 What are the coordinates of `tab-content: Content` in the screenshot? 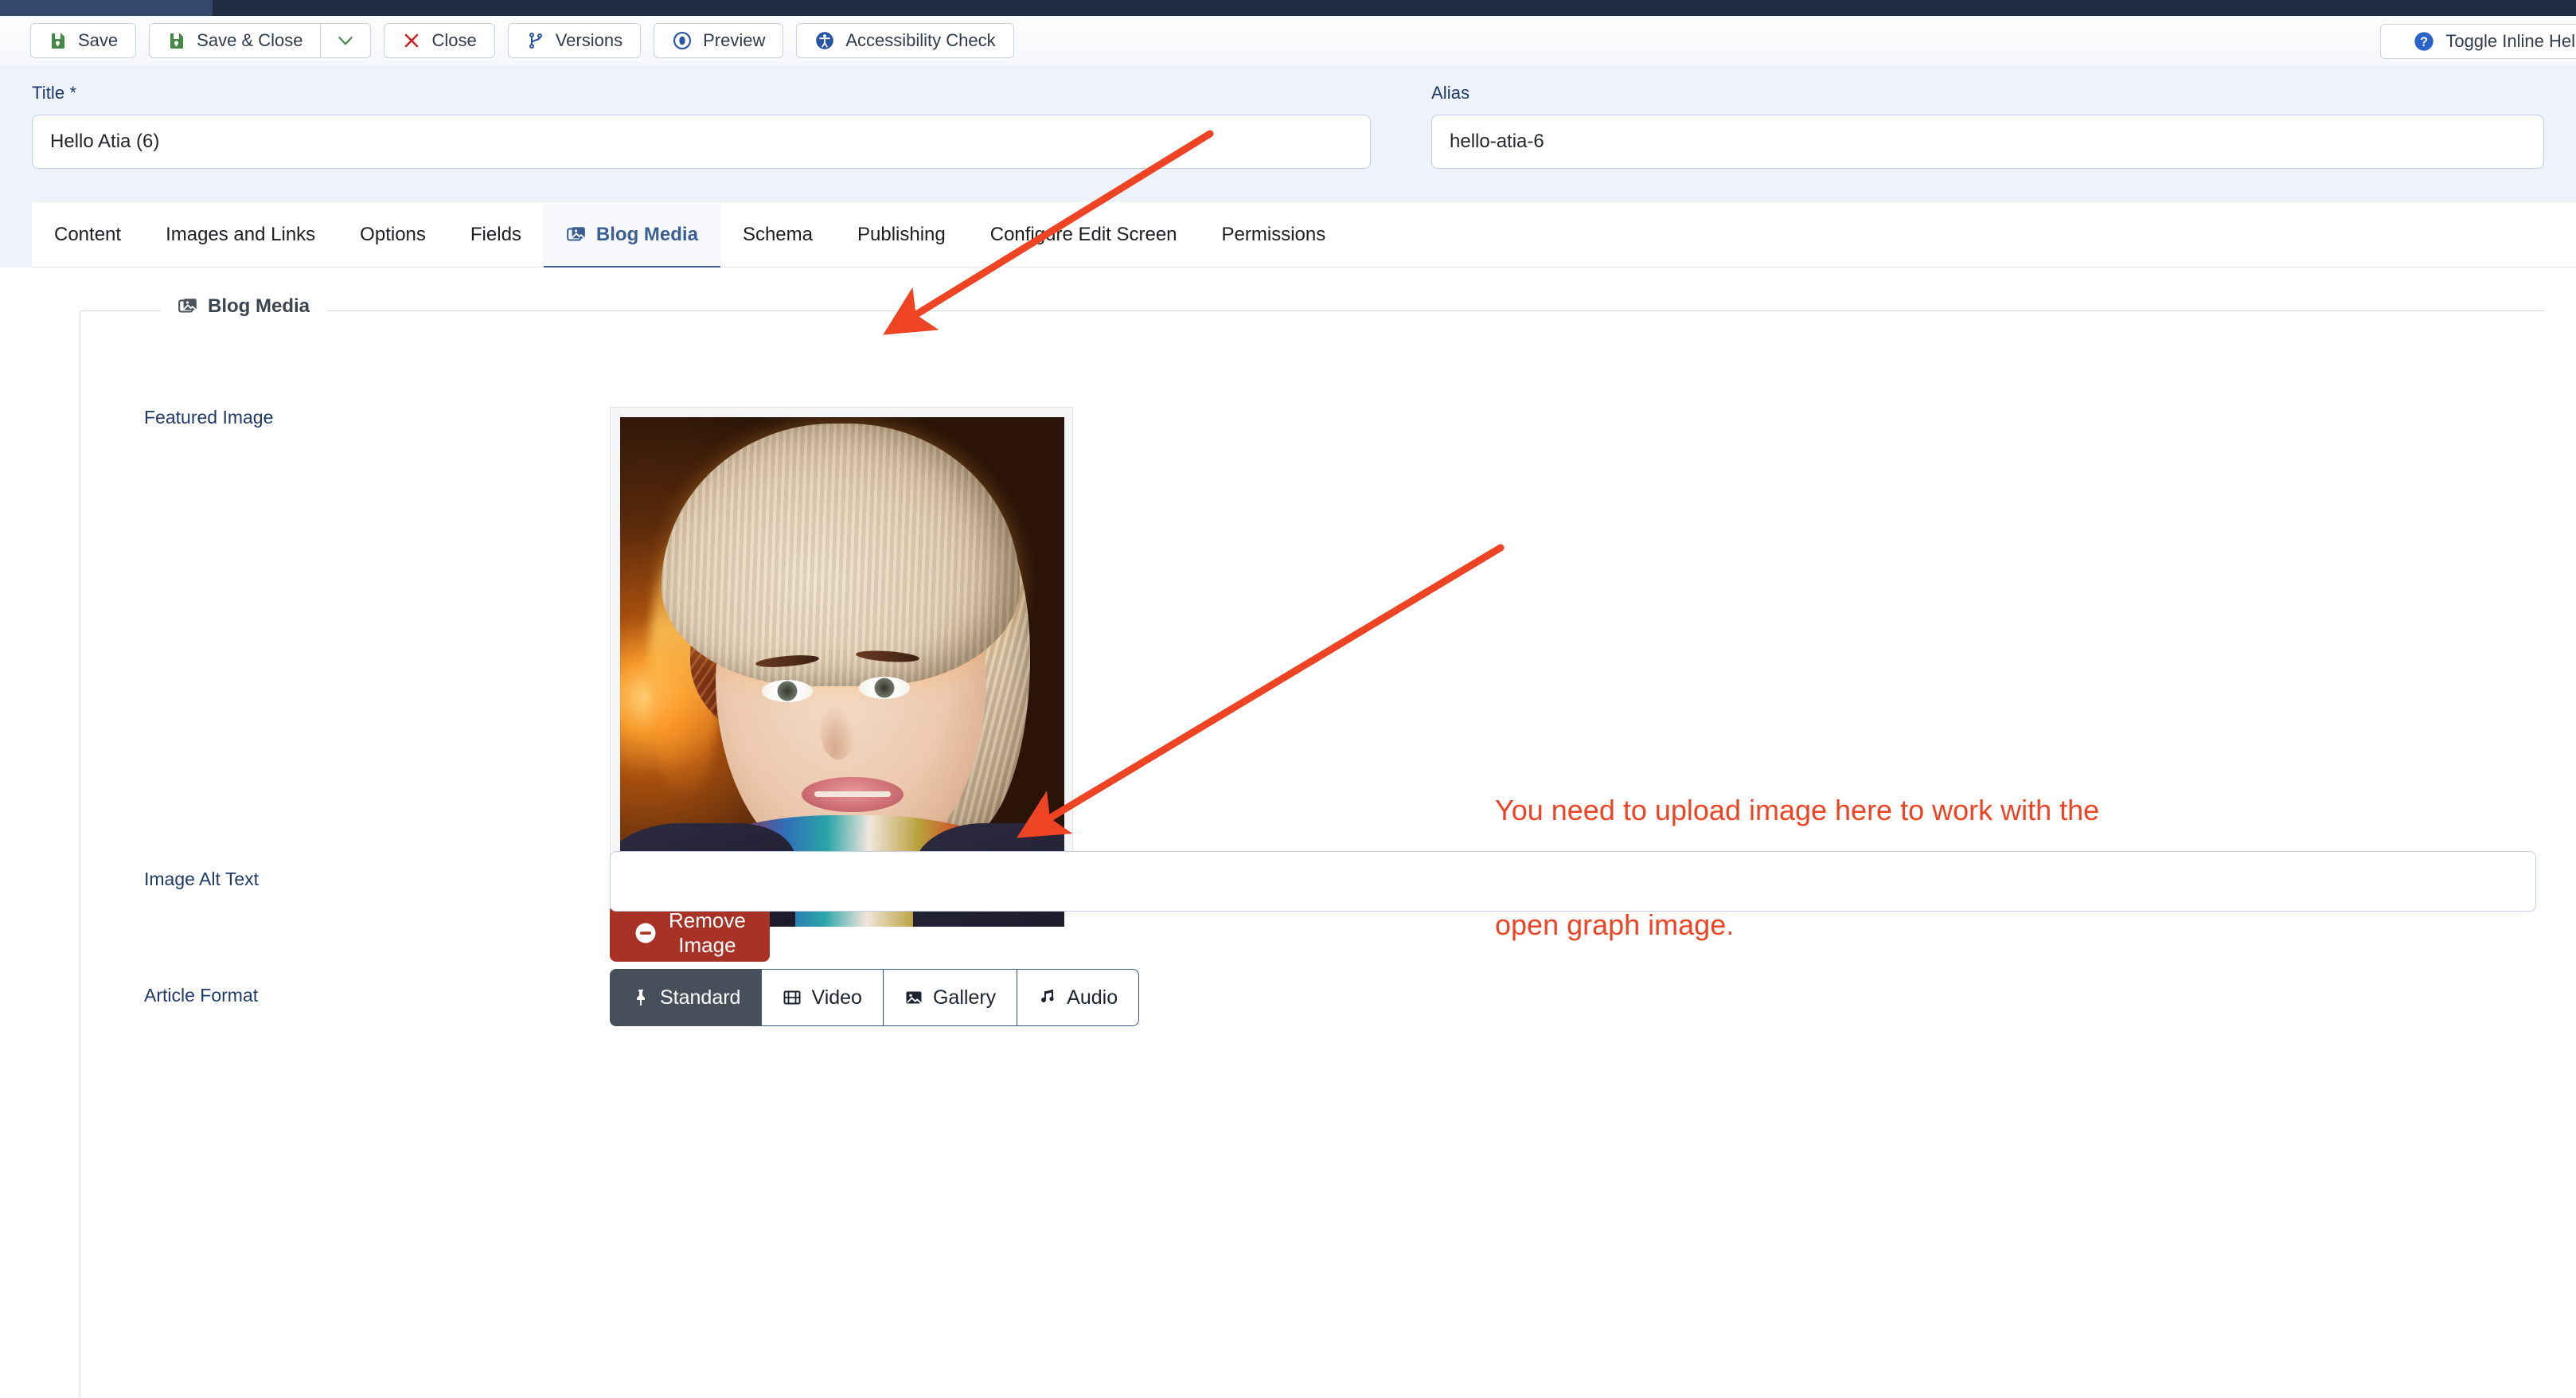 It's located at (87, 236).